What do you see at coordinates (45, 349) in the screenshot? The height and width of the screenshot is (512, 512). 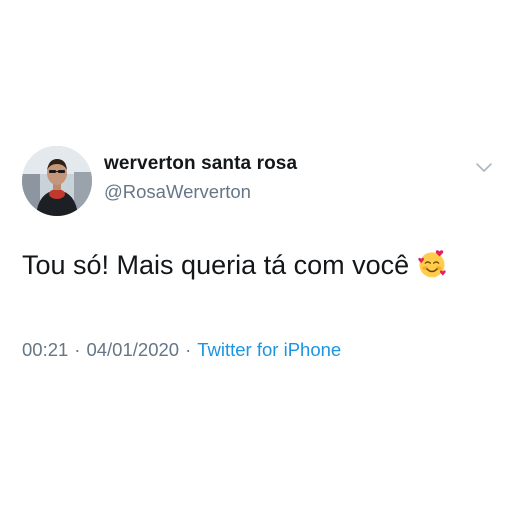 I see `tweet-time: 00:21` at bounding box center [45, 349].